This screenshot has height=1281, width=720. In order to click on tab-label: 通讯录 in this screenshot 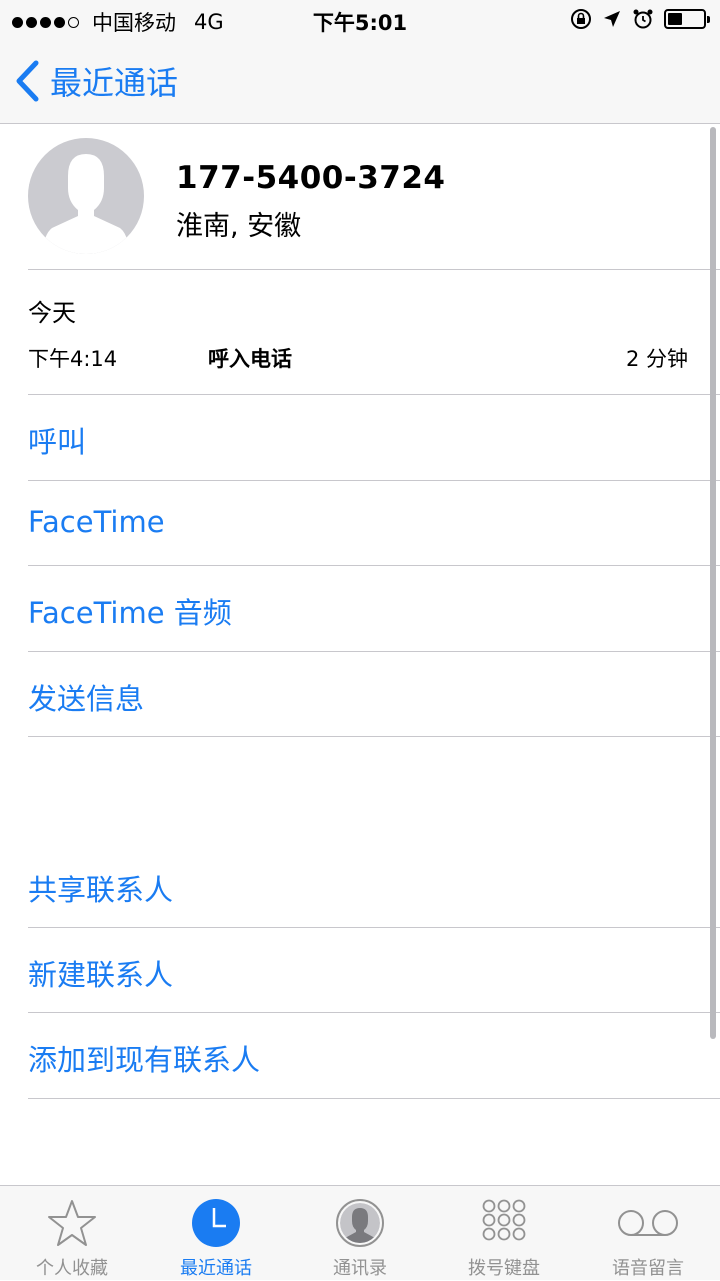, I will do `click(360, 1268)`.